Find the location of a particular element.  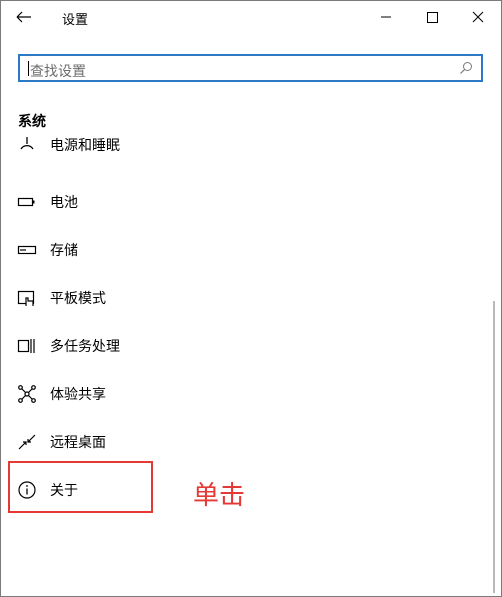

nav-item-tablet-mode: 平板模式 is located at coordinates (241, 298).